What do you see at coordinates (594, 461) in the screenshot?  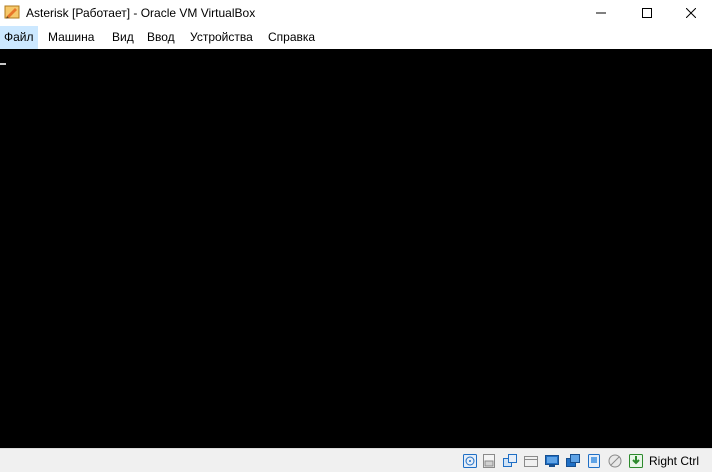 I see `display-icon` at bounding box center [594, 461].